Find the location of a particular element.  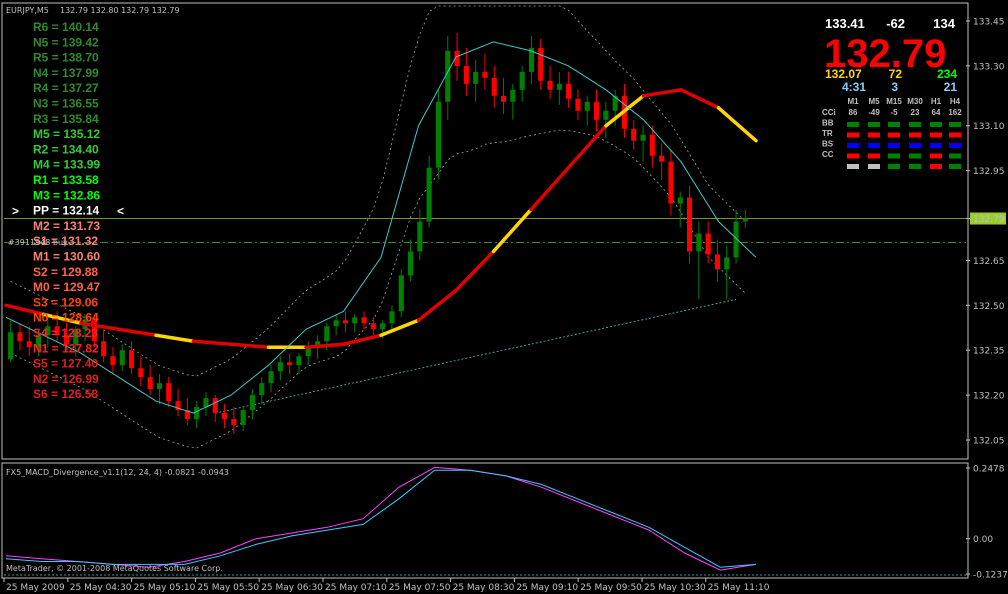

pivot-level-label: M4 = 133.99 is located at coordinates (66, 165).